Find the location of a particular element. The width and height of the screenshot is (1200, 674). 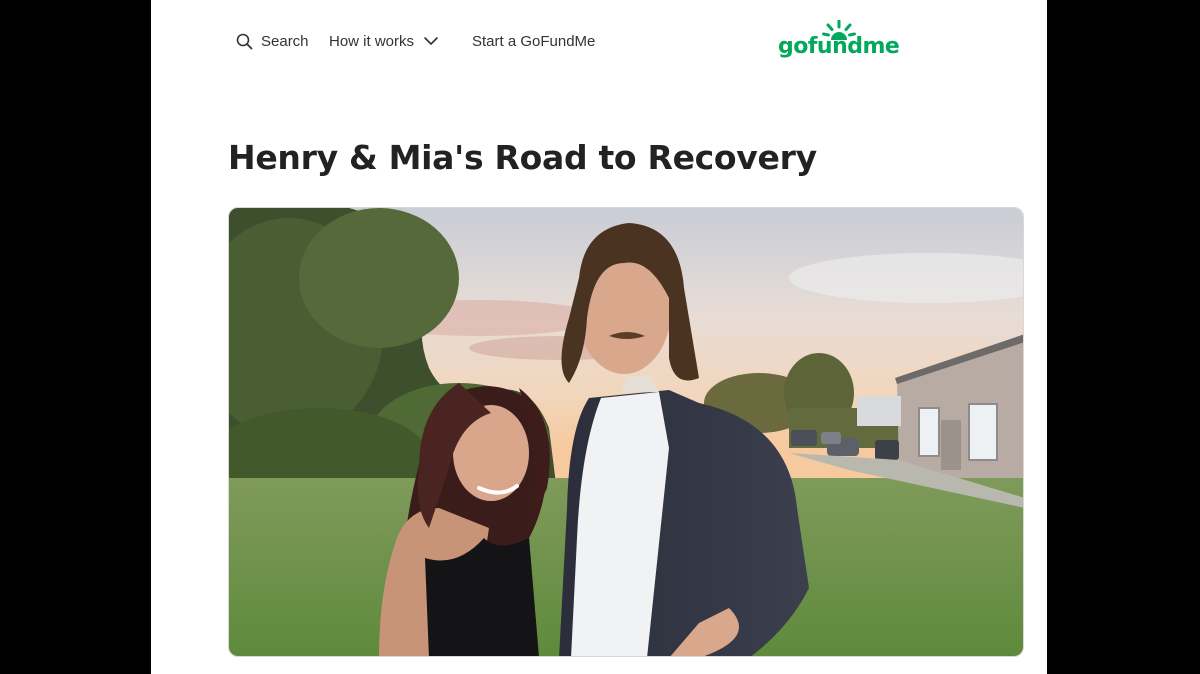

logo-text: gofundme is located at coordinates (839, 46).